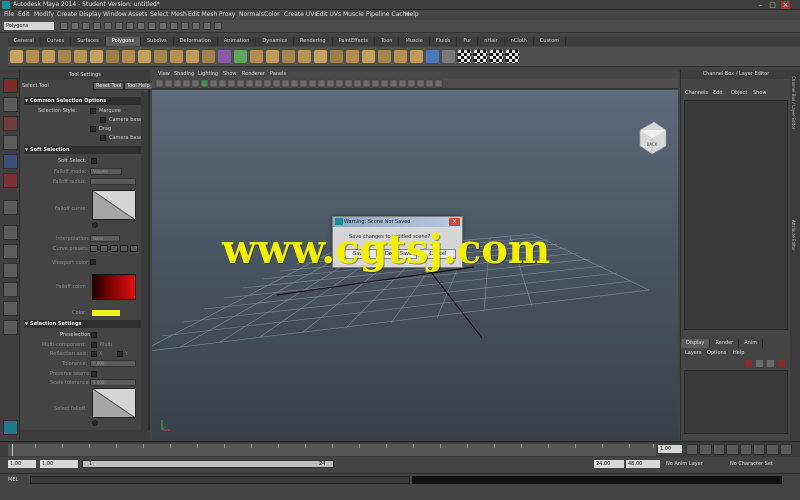 This screenshot has height=500, width=800. Describe the element at coordinates (176, 56) in the screenshot. I see `poly-soccer-icon` at that location.